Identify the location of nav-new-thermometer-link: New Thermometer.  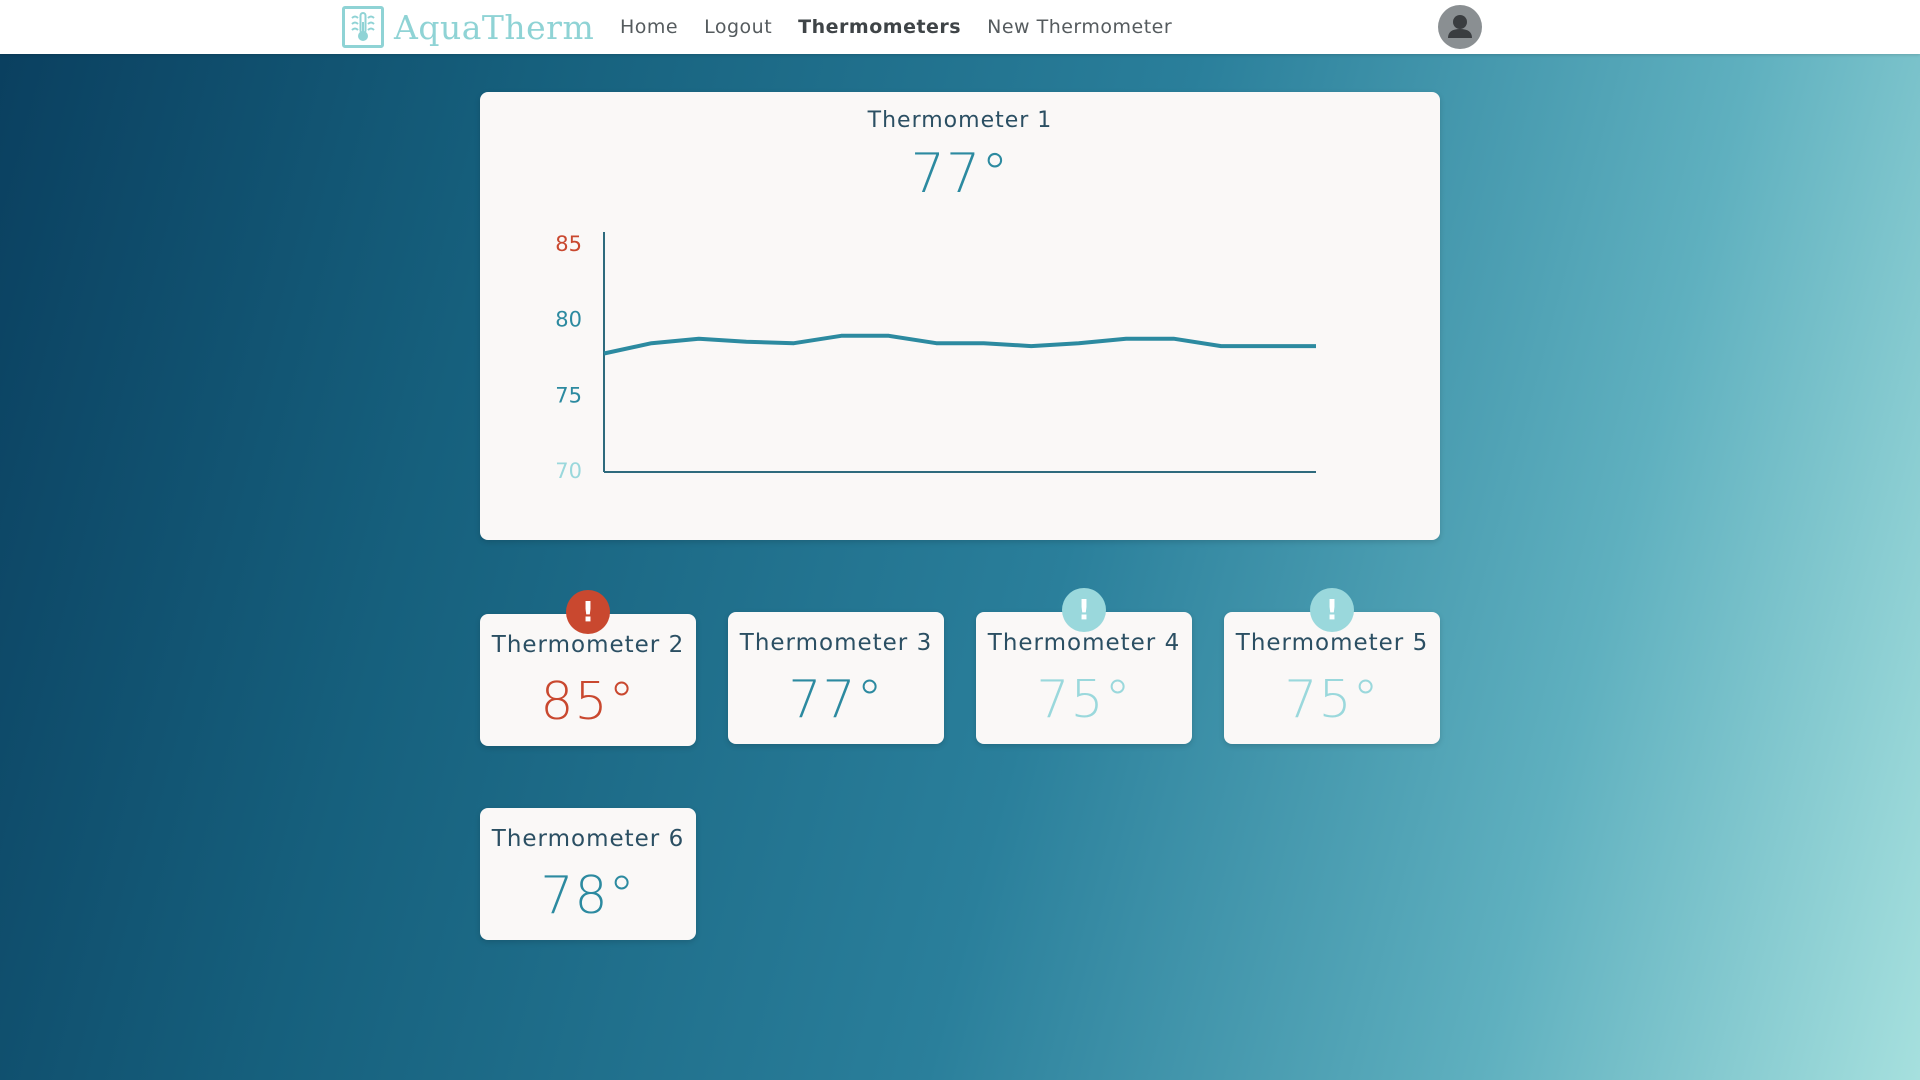
(1079, 27).